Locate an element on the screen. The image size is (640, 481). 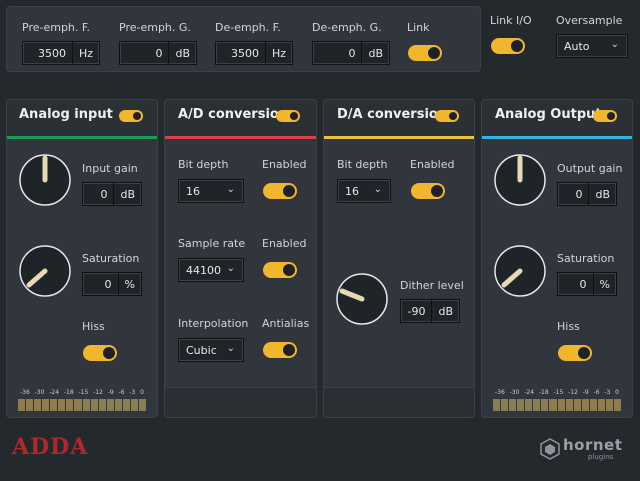
dither-level-knob is located at coordinates (362, 299).